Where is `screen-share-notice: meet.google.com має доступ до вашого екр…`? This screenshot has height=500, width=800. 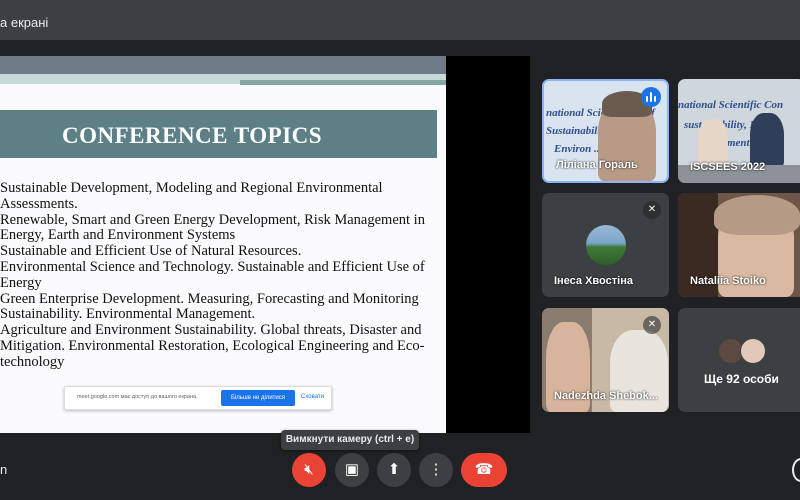
screen-share-notice: meet.google.com має доступ до вашого екр… is located at coordinates (198, 398).